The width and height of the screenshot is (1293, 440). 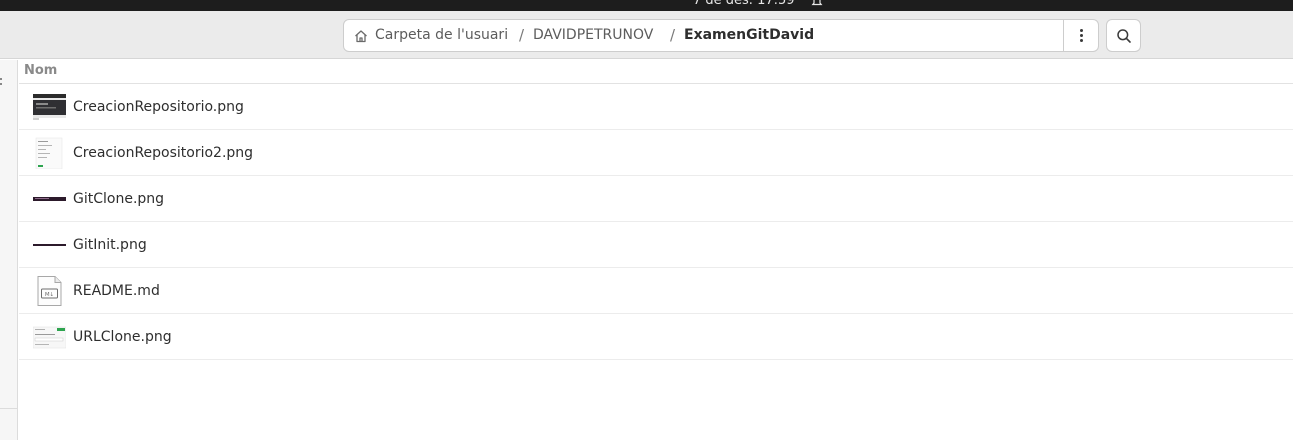 I want to click on file-name: CreacionRepositorio.png, so click(x=158, y=107).